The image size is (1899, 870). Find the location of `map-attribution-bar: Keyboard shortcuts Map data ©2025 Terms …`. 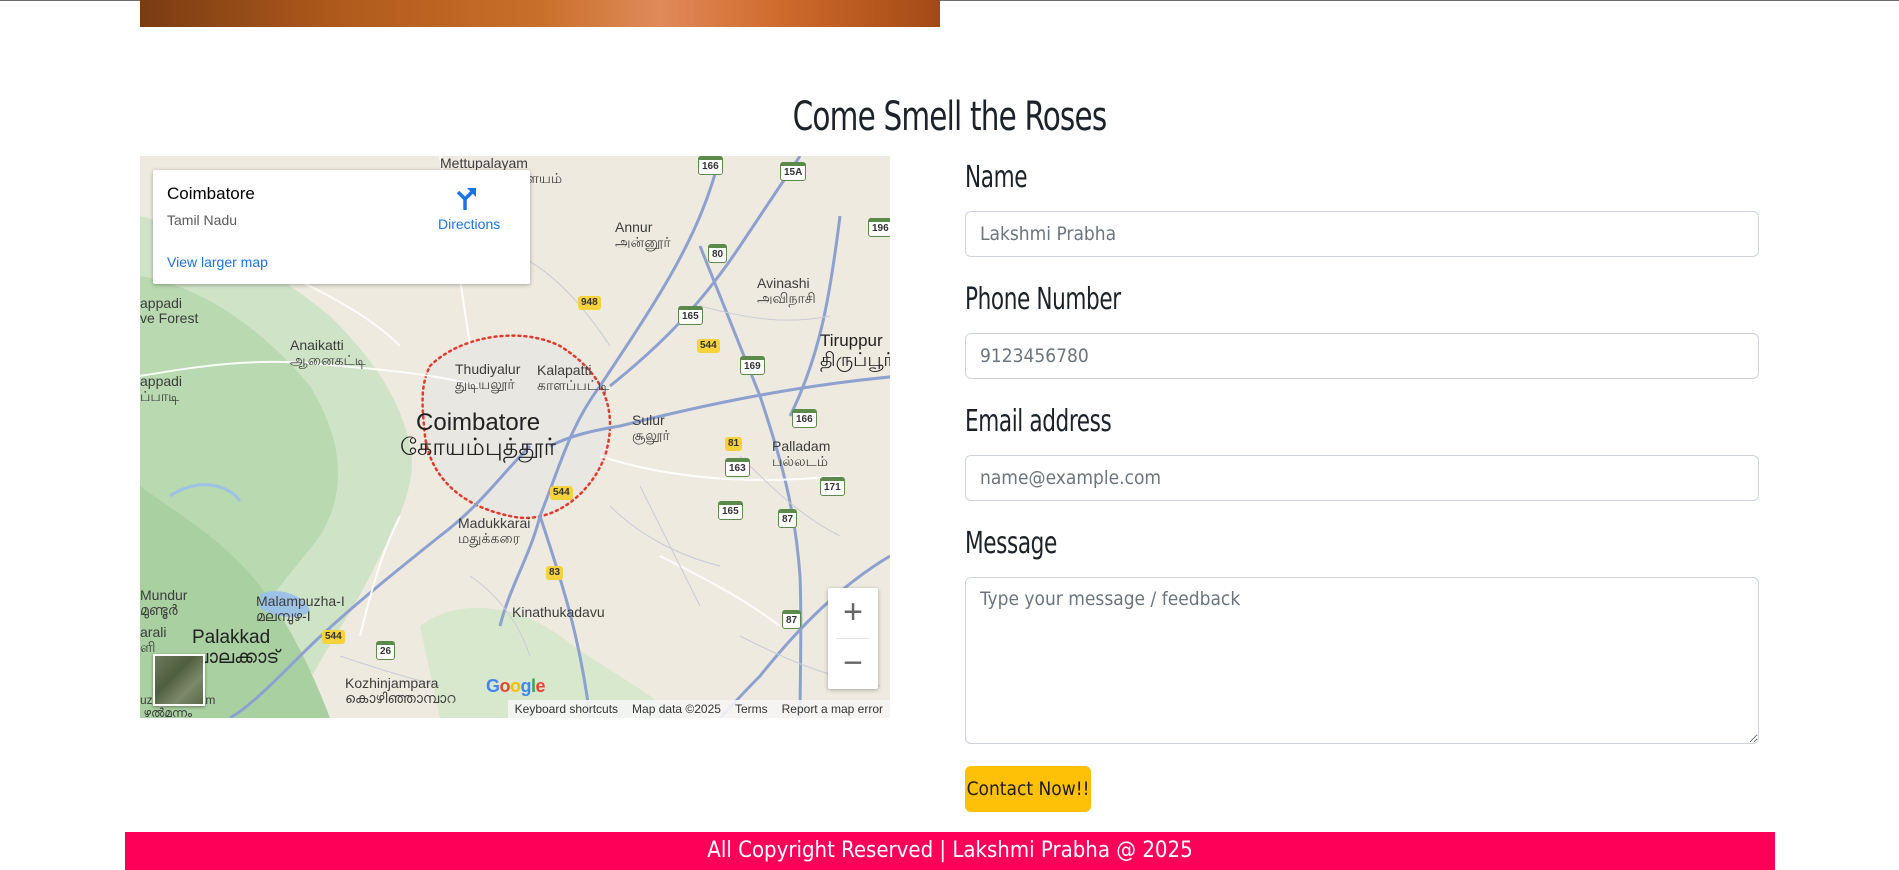

map-attribution-bar: Keyboard shortcuts Map data ©2025 Terms … is located at coordinates (698, 709).